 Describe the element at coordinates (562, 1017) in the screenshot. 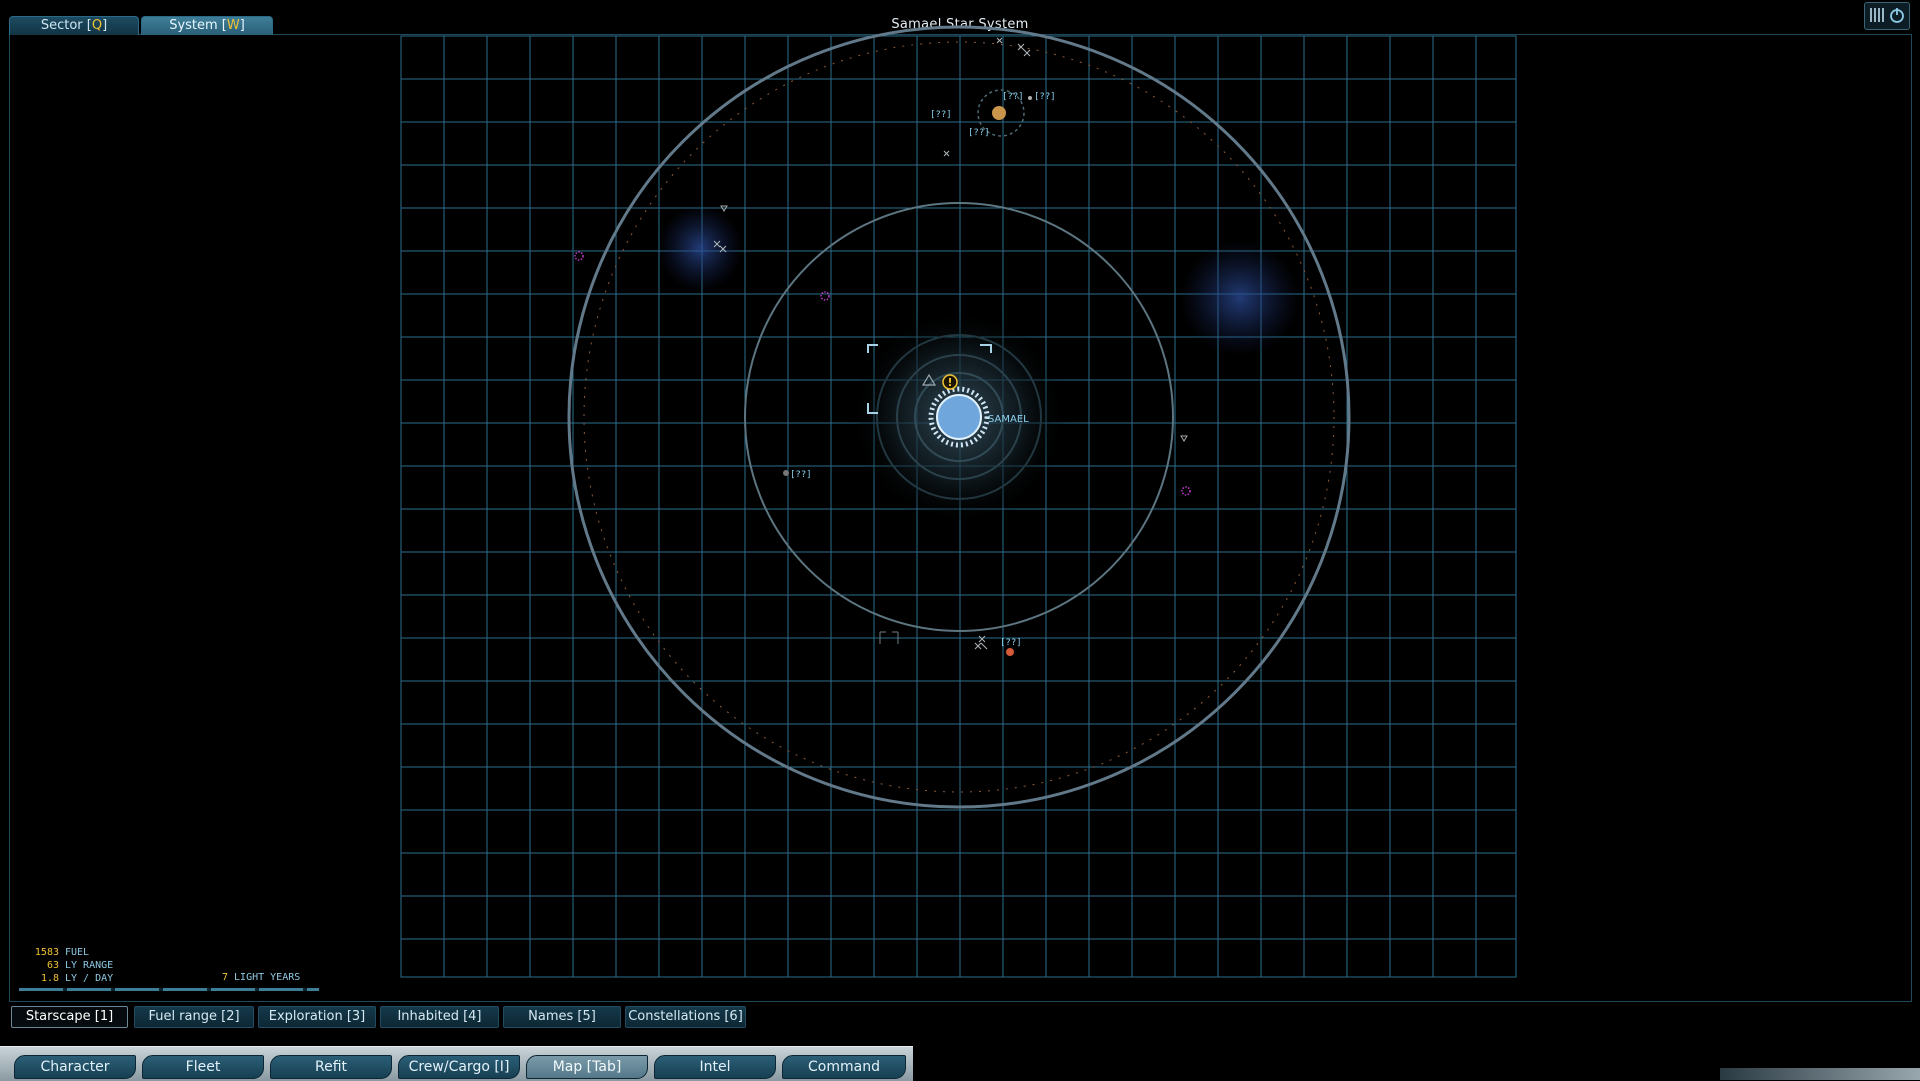

I see `mode-names: Names [5]` at that location.